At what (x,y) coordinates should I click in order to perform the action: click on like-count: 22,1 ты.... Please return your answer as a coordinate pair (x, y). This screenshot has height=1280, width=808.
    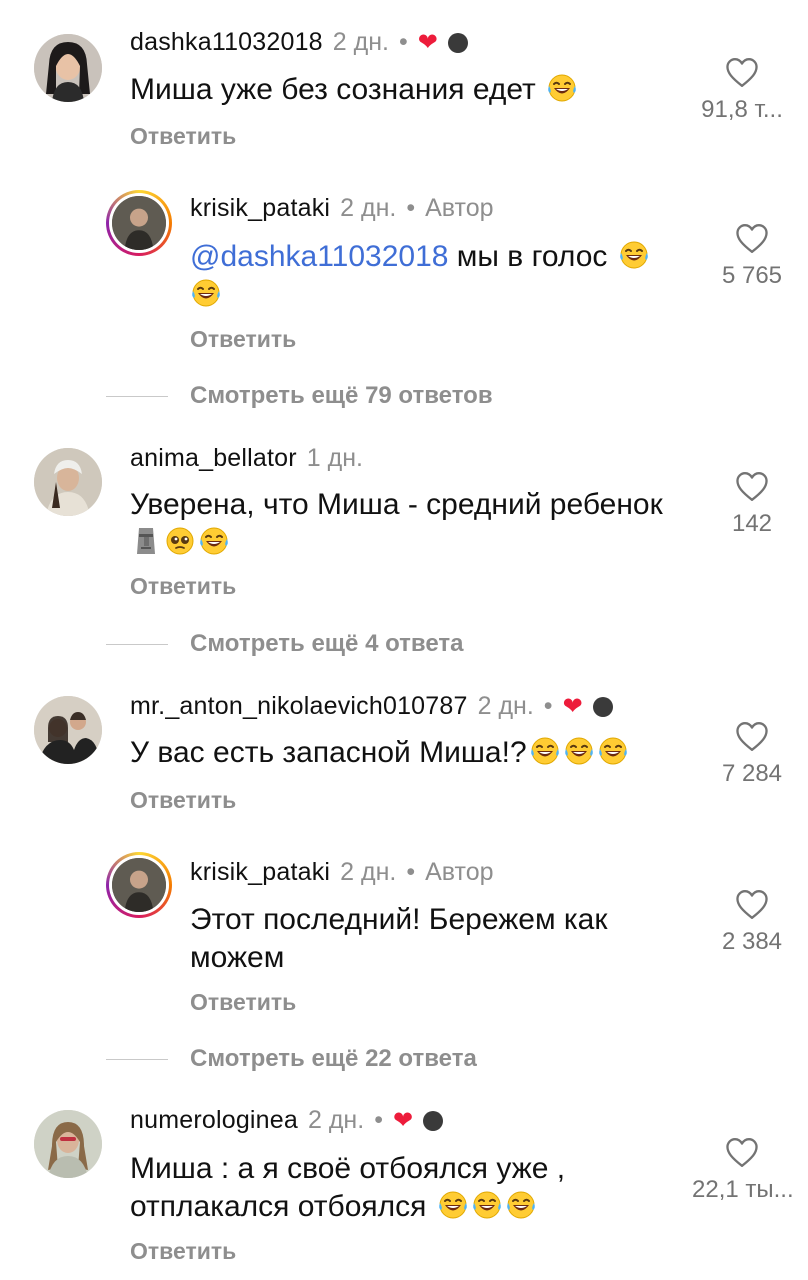
    Looking at the image, I should click on (743, 1189).